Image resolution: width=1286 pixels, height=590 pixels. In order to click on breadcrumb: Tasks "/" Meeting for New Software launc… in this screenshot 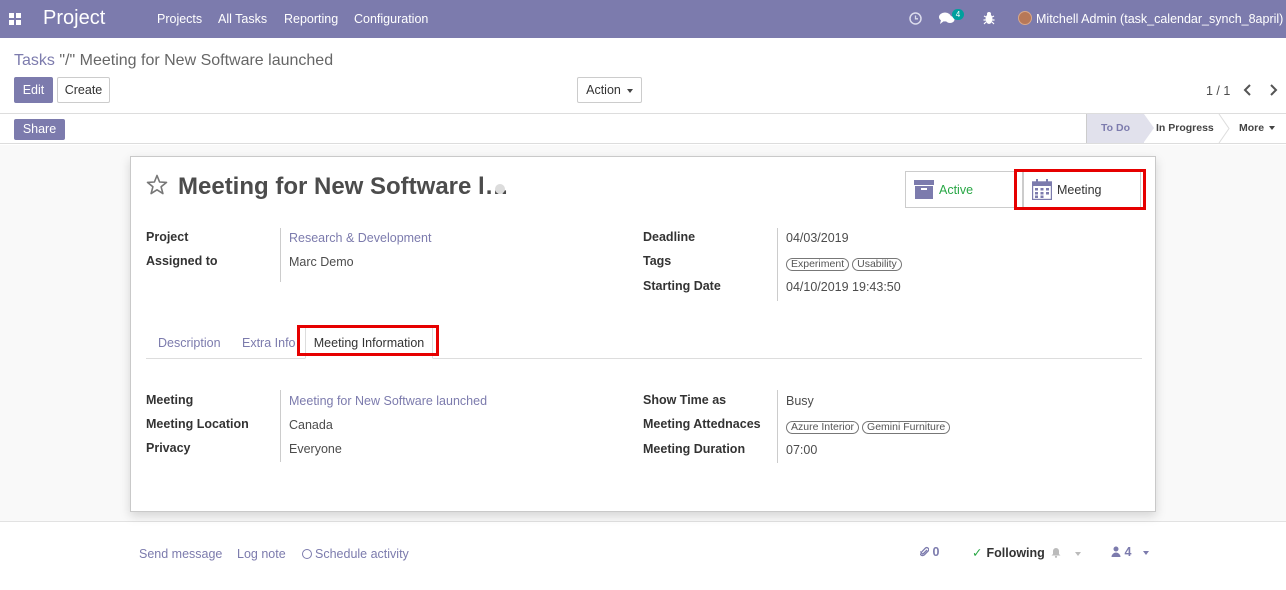, I will do `click(173, 61)`.